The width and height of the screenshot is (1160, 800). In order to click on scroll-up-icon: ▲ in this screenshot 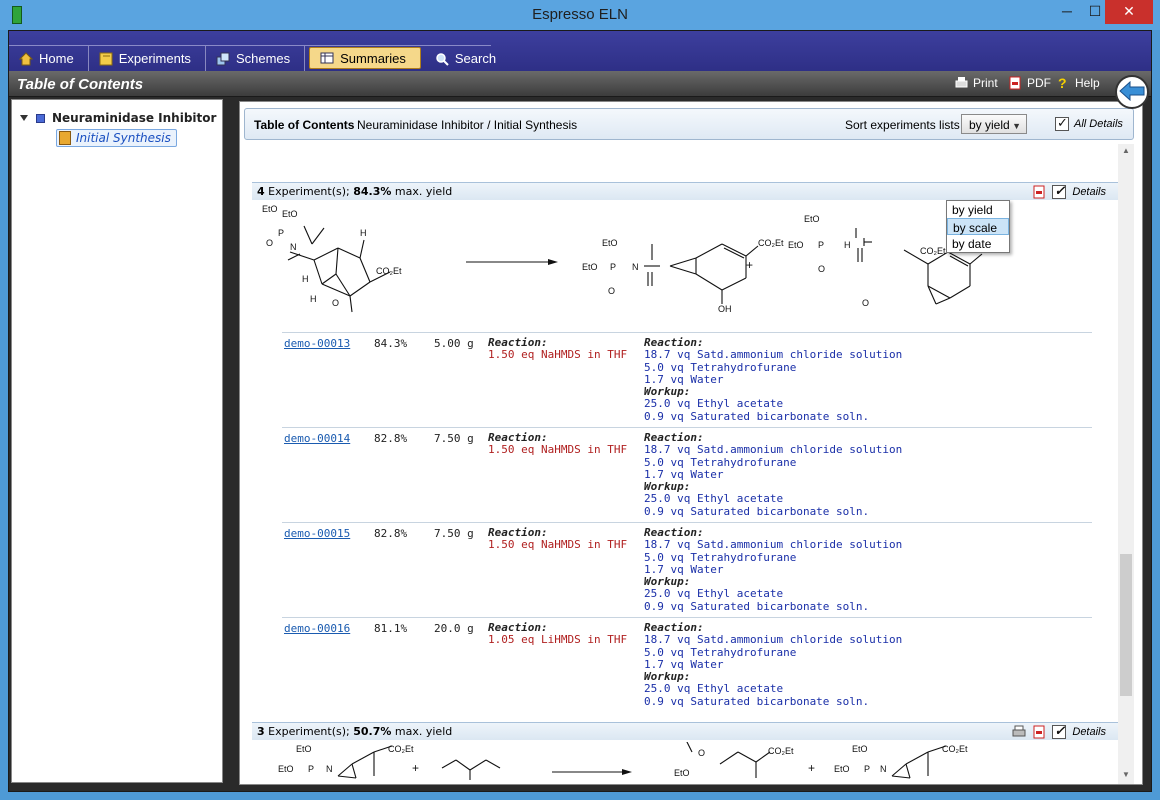, I will do `click(1126, 150)`.